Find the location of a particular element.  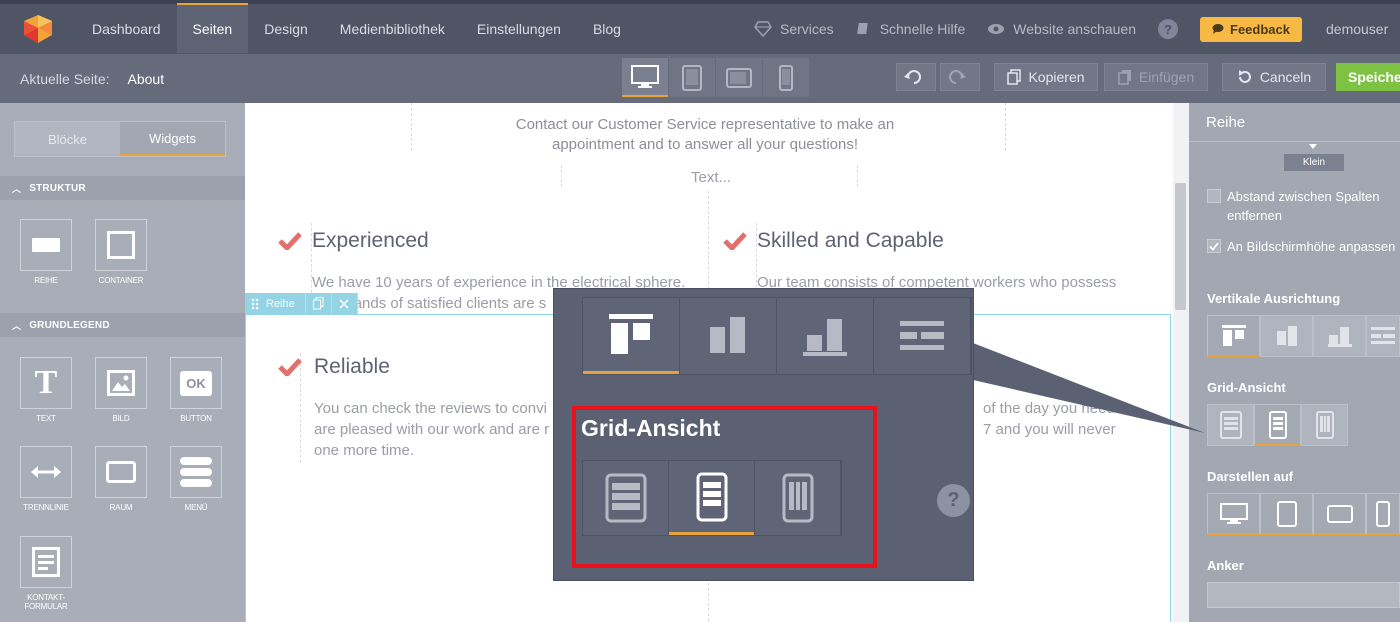

highlight-box is located at coordinates (724, 487).